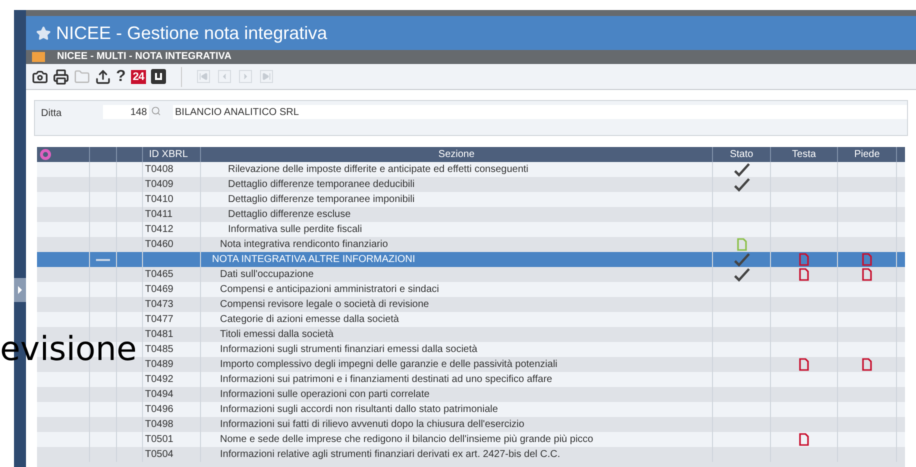 The height and width of the screenshot is (467, 916). What do you see at coordinates (390, 455) in the screenshot?
I see `section-cell: Informazioni relative agli strumenti finanziari derivati ex art. 2427-bis del C.C.` at bounding box center [390, 455].